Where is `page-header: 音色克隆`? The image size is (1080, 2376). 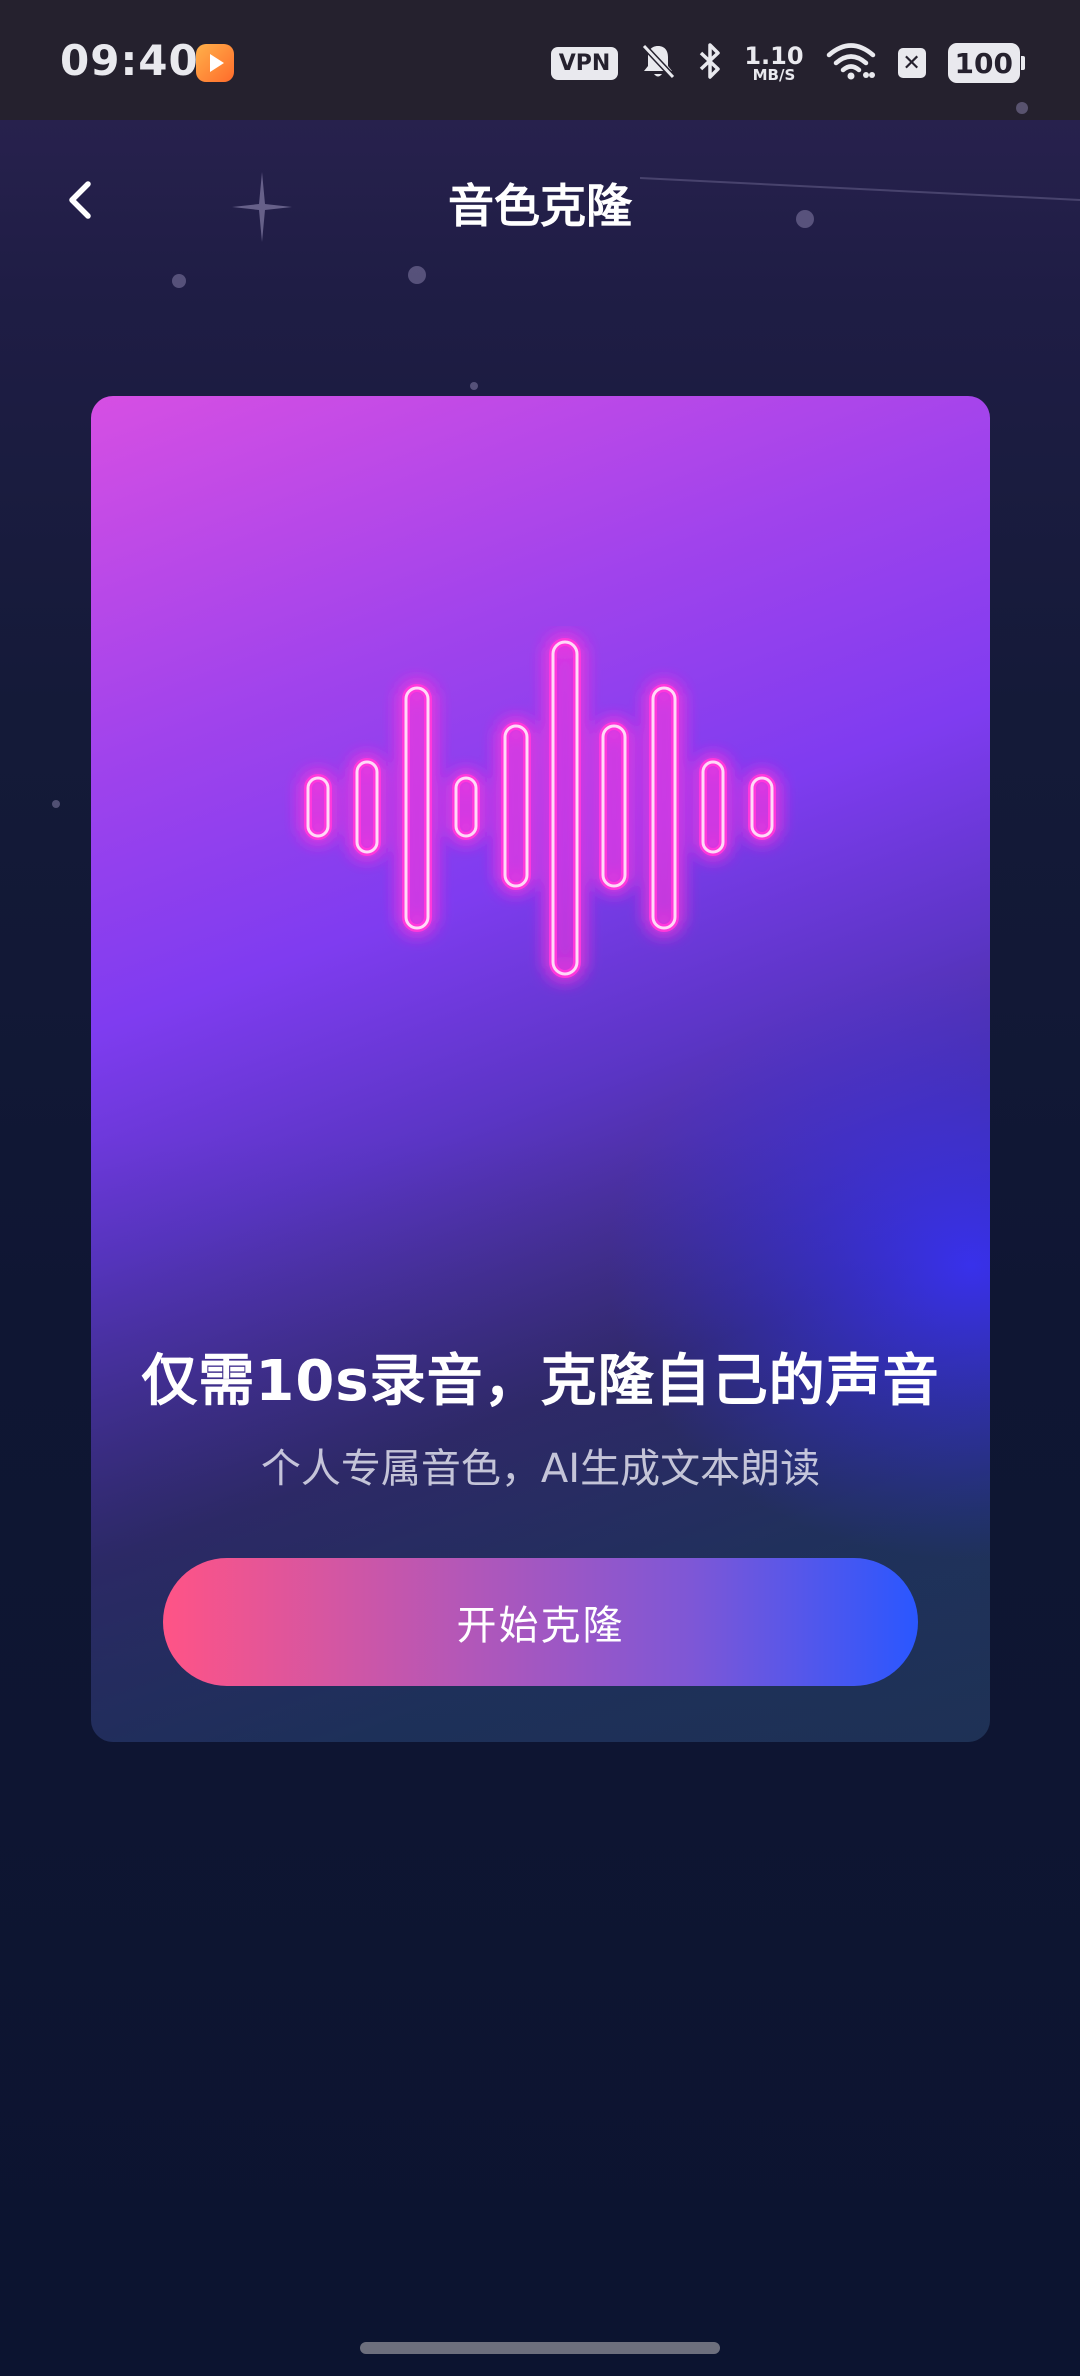 page-header: 音色克隆 is located at coordinates (540, 200).